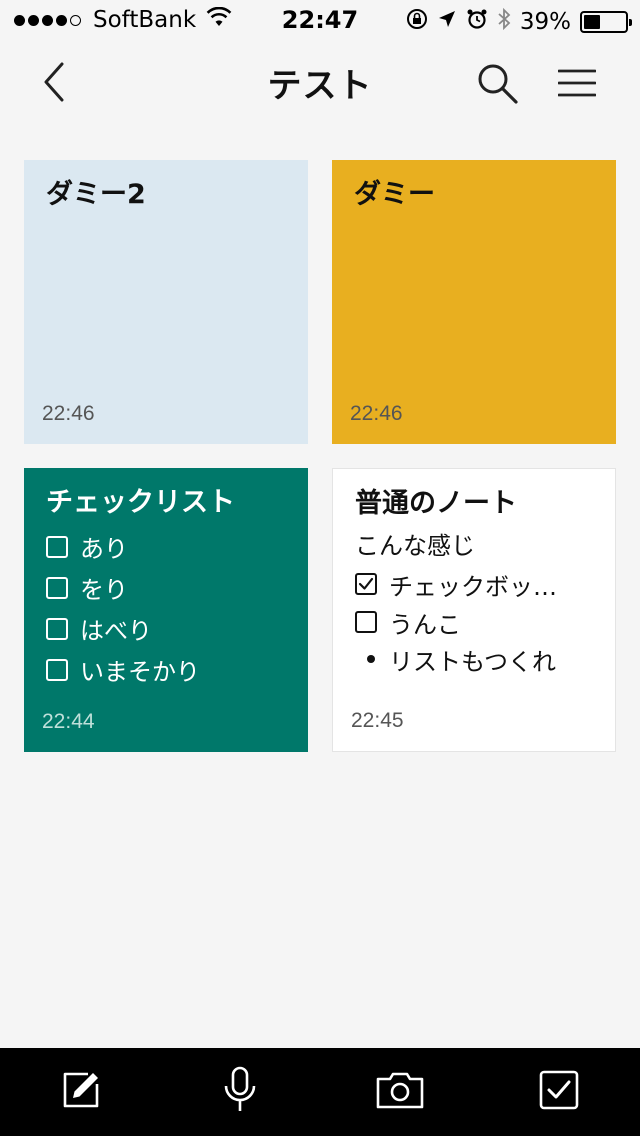 The height and width of the screenshot is (1136, 640). What do you see at coordinates (140, 502) in the screenshot?
I see `note-title: チェックリスト` at bounding box center [140, 502].